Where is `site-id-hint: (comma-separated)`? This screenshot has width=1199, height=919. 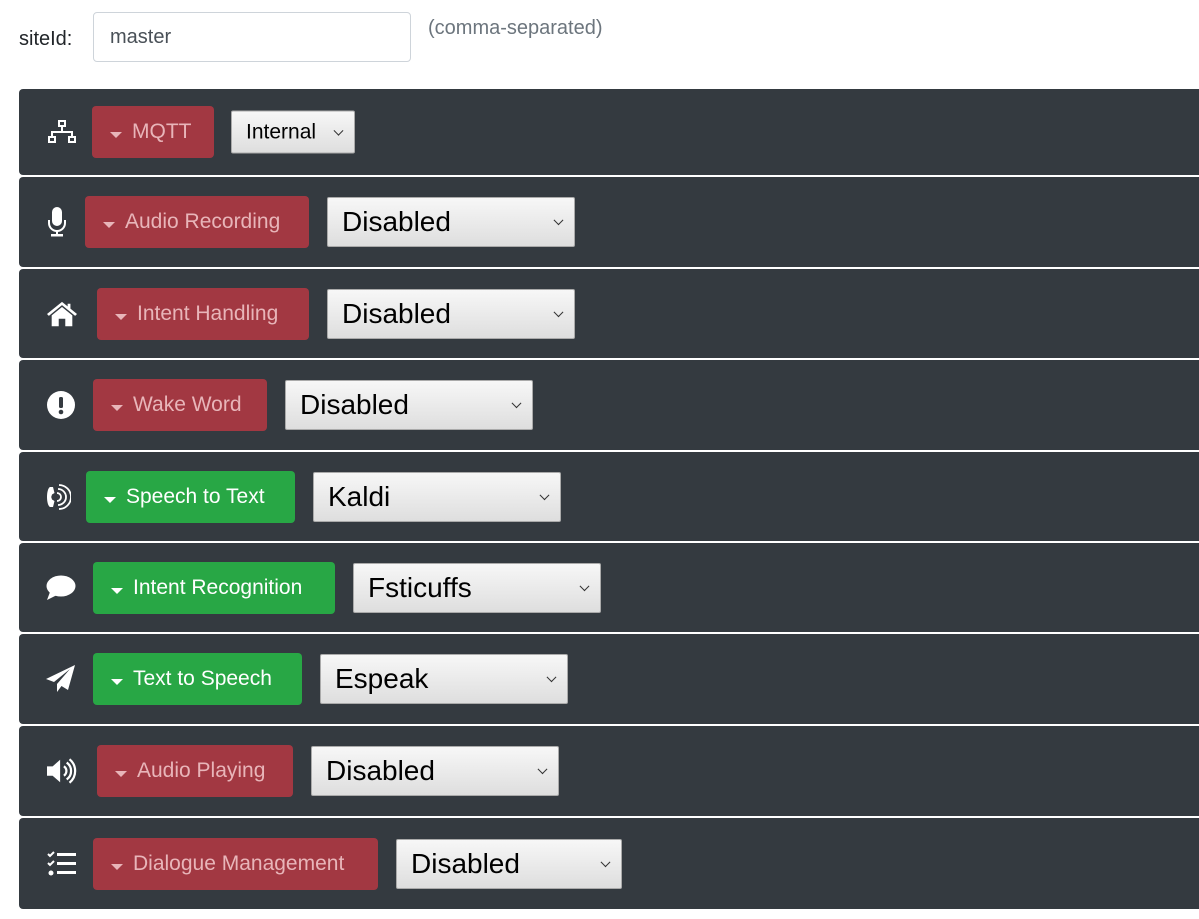 site-id-hint: (comma-separated) is located at coordinates (515, 28).